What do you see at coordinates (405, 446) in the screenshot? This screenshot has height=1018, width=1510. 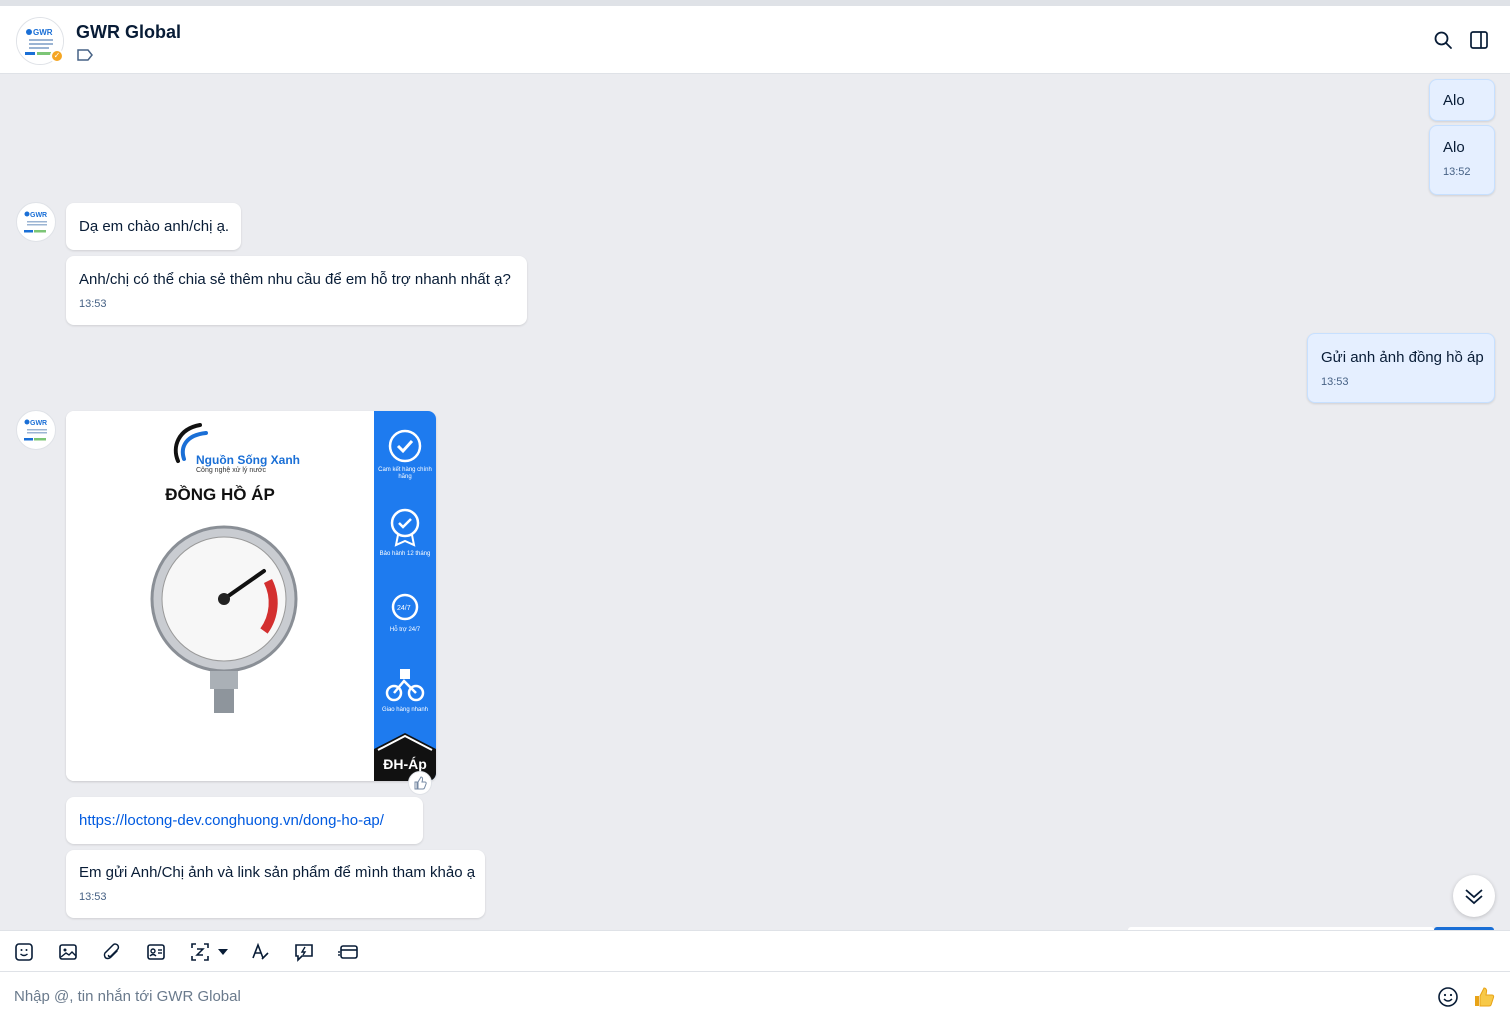 I see `authentic-badge-icon` at bounding box center [405, 446].